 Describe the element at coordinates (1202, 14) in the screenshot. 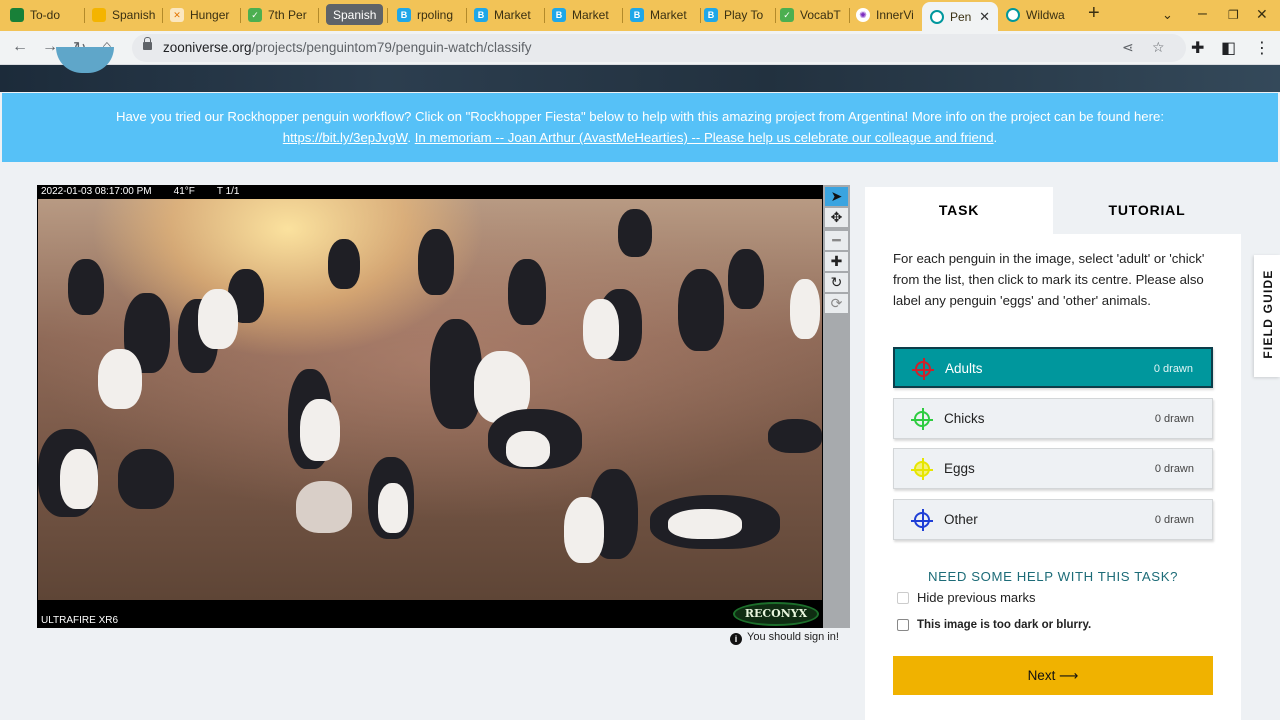

I see `minimize-icon: –` at that location.